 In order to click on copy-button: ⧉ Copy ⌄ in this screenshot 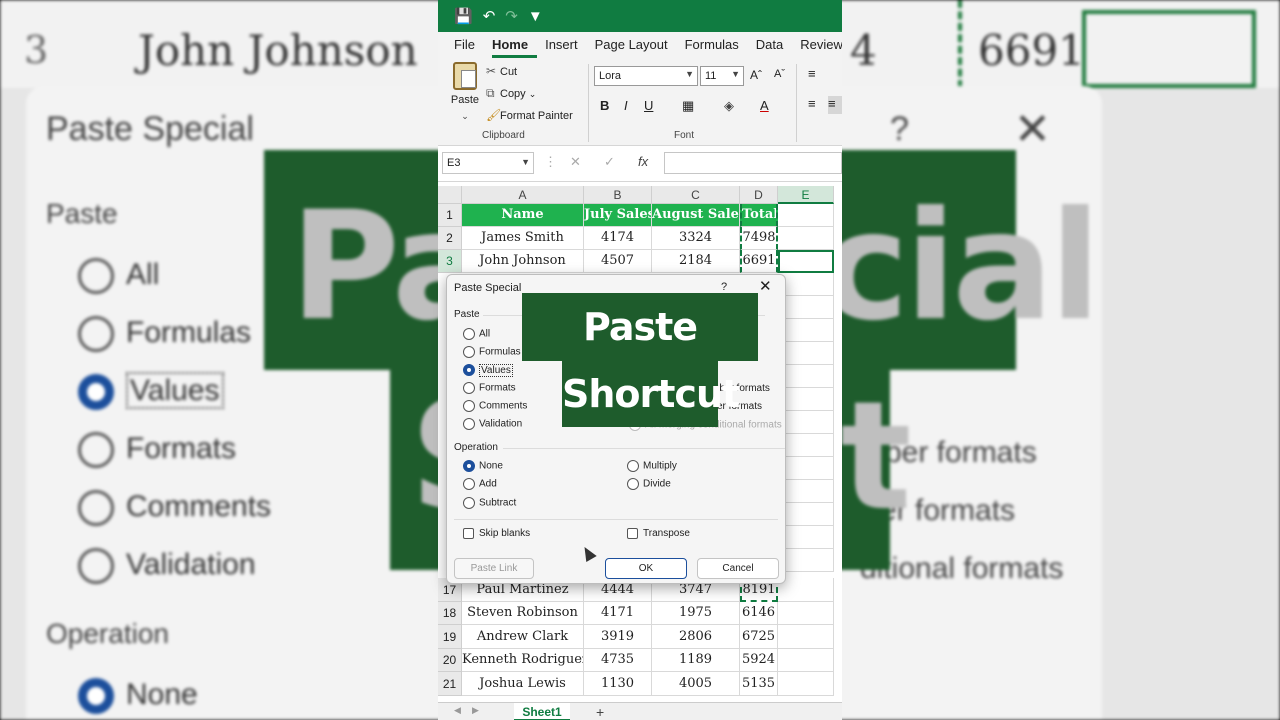, I will do `click(511, 93)`.